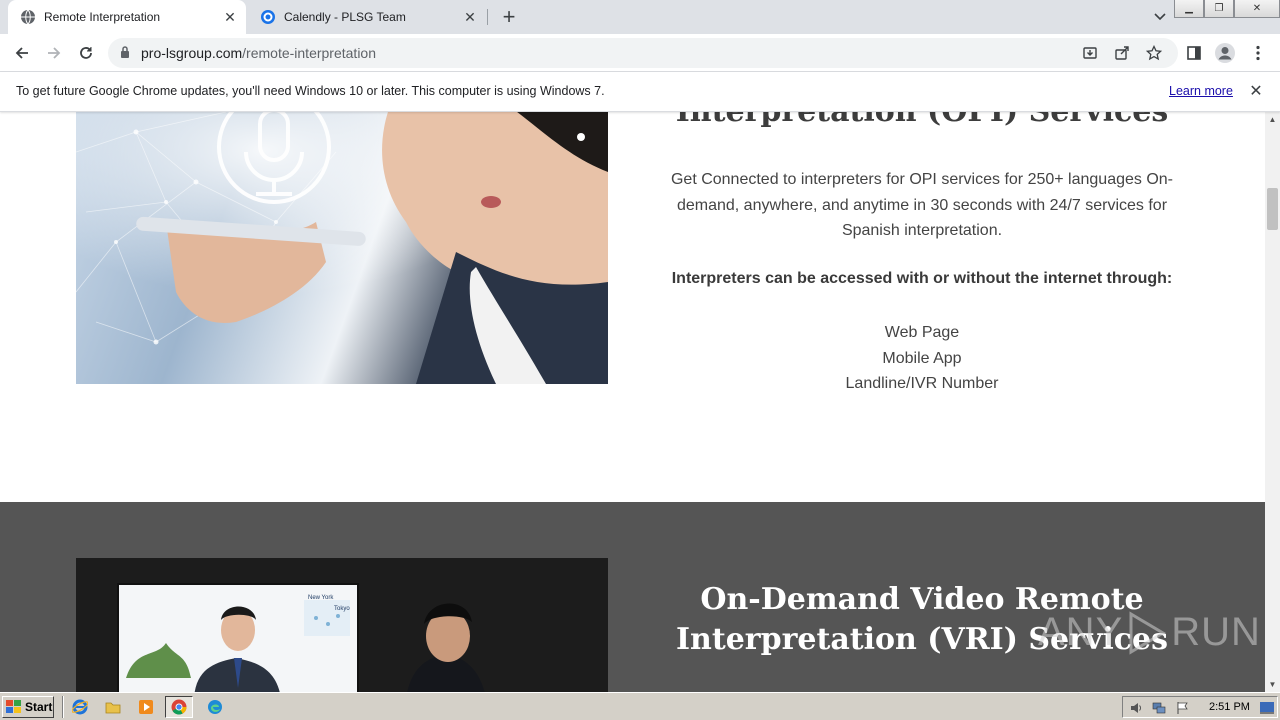  Describe the element at coordinates (345, 17) in the screenshot. I see `tab-title: Calendly - PLSG Team` at that location.